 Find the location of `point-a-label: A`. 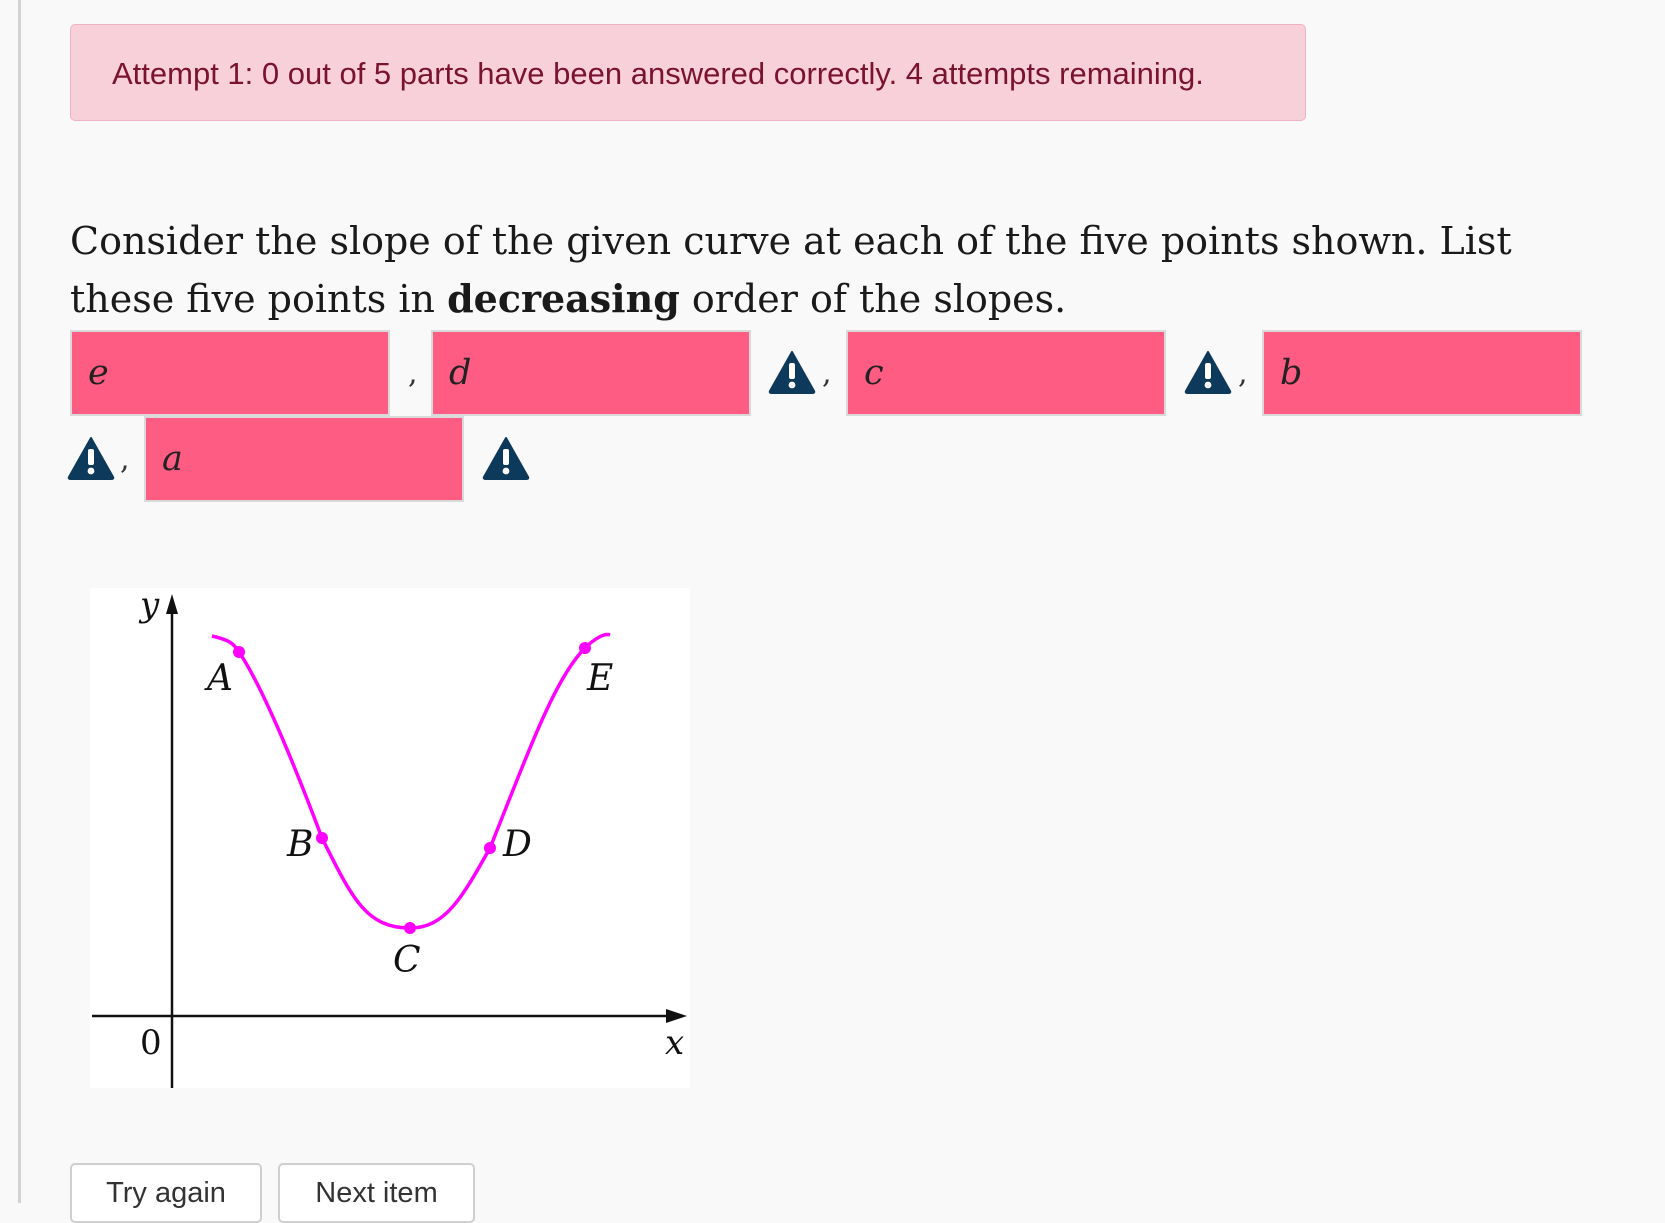

point-a-label: A is located at coordinates (218, 678).